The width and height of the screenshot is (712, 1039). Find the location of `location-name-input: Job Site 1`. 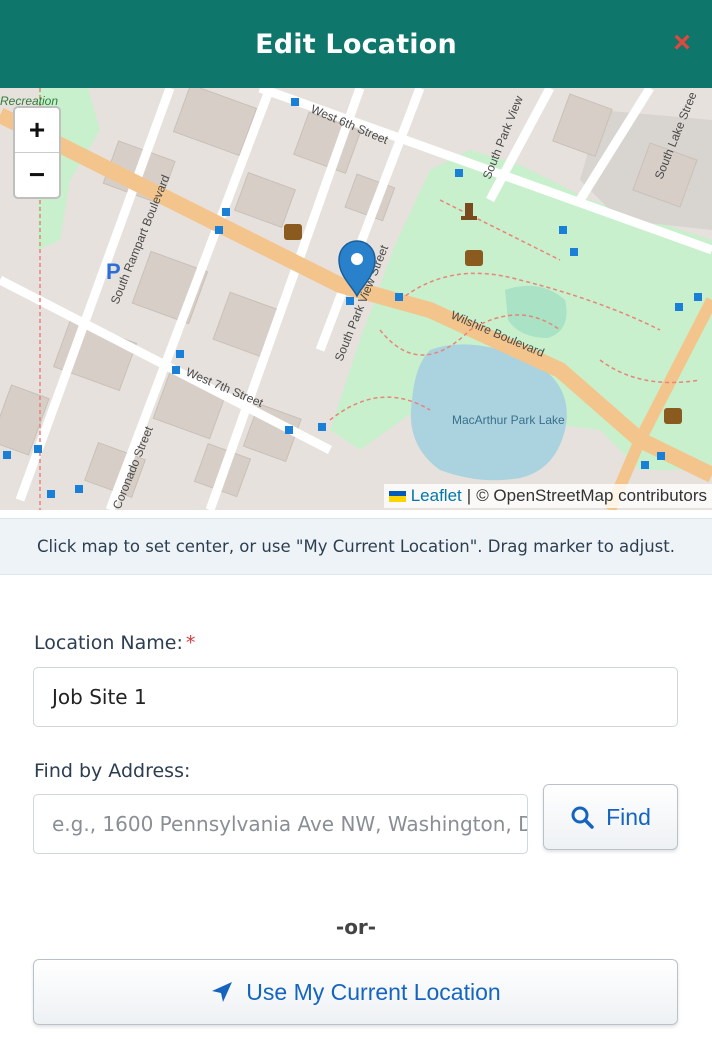

location-name-input: Job Site 1 is located at coordinates (355, 697).